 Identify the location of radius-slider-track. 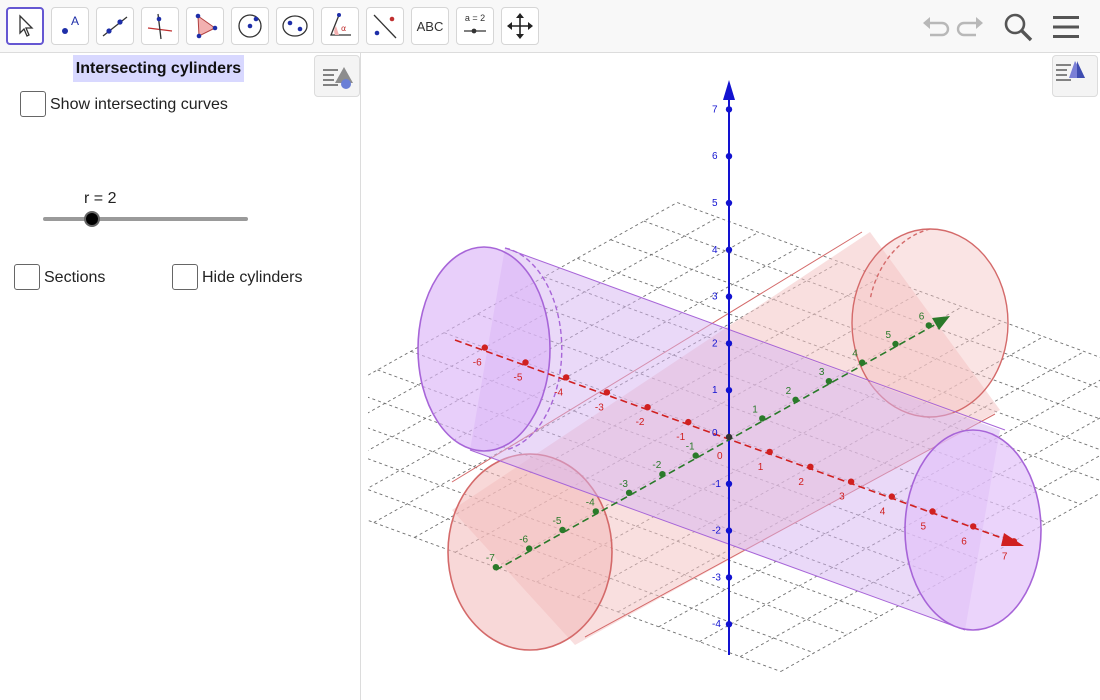
(145, 219).